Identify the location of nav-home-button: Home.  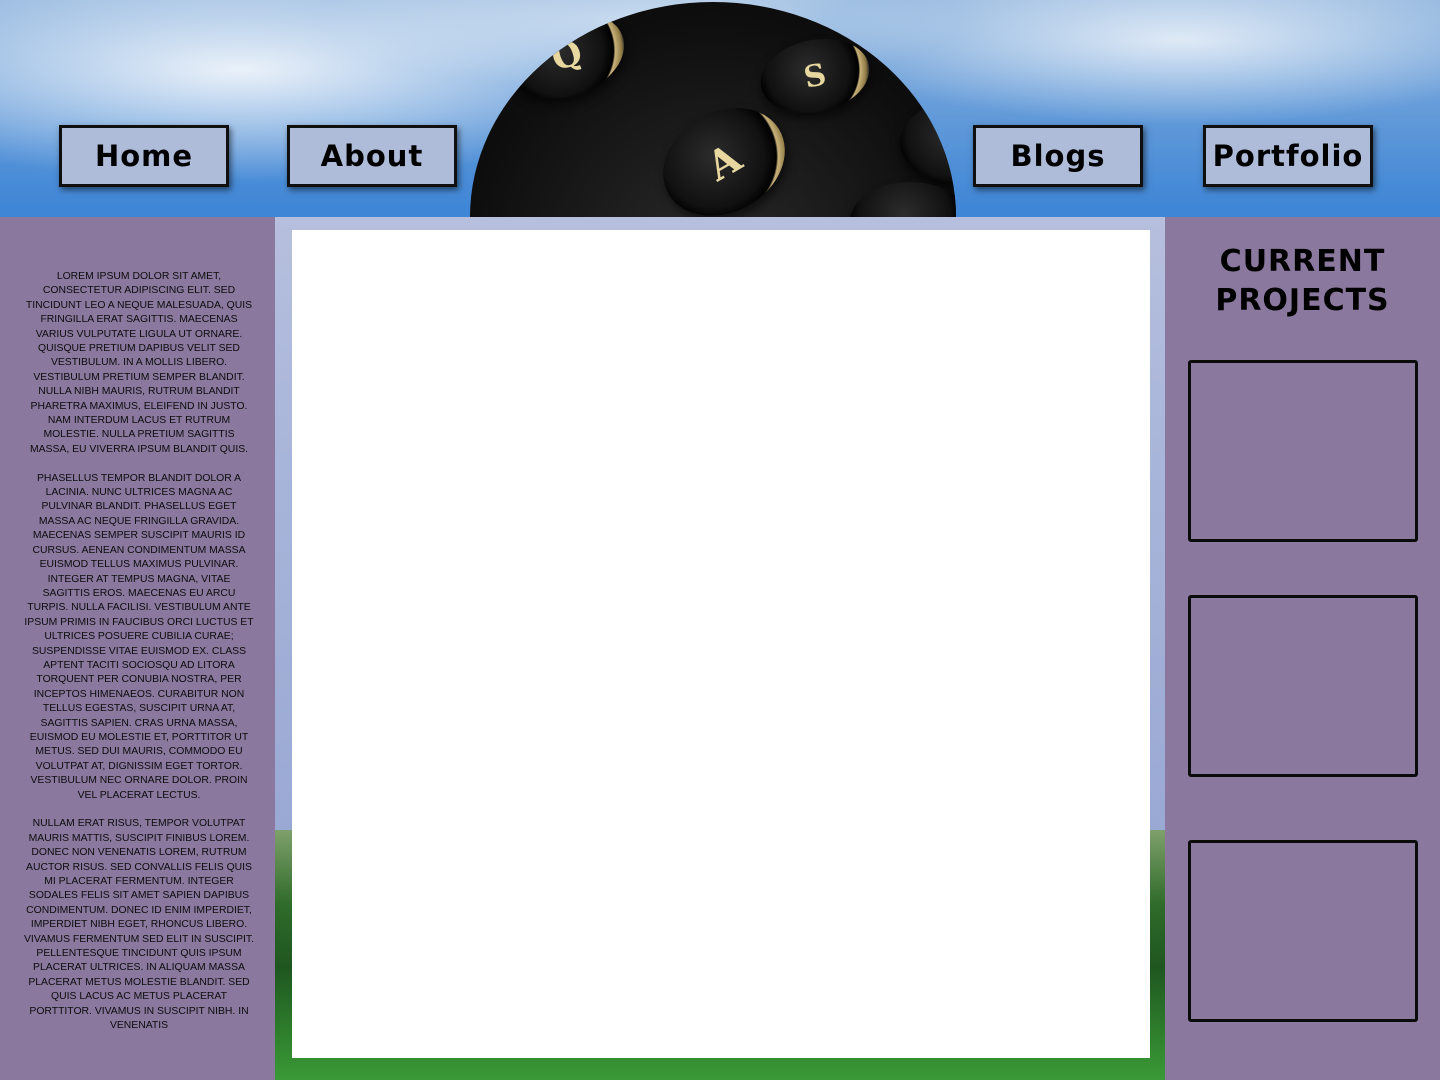
(144, 156).